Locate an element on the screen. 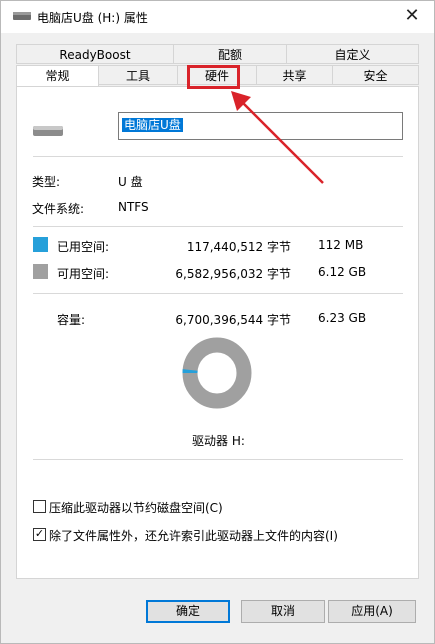 The width and height of the screenshot is (435, 644). filesystem-value: NTFS is located at coordinates (133, 207).